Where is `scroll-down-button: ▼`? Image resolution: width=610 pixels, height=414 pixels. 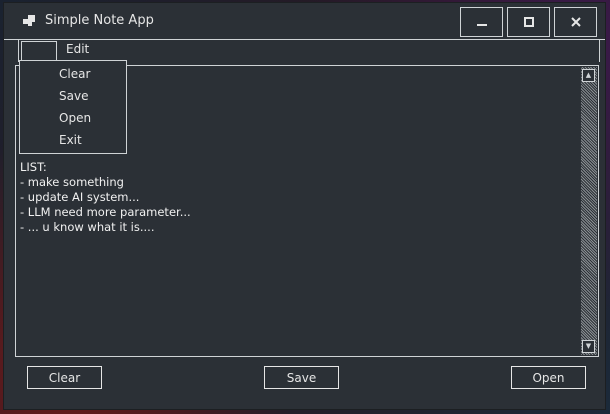 scroll-down-button: ▼ is located at coordinates (588, 346).